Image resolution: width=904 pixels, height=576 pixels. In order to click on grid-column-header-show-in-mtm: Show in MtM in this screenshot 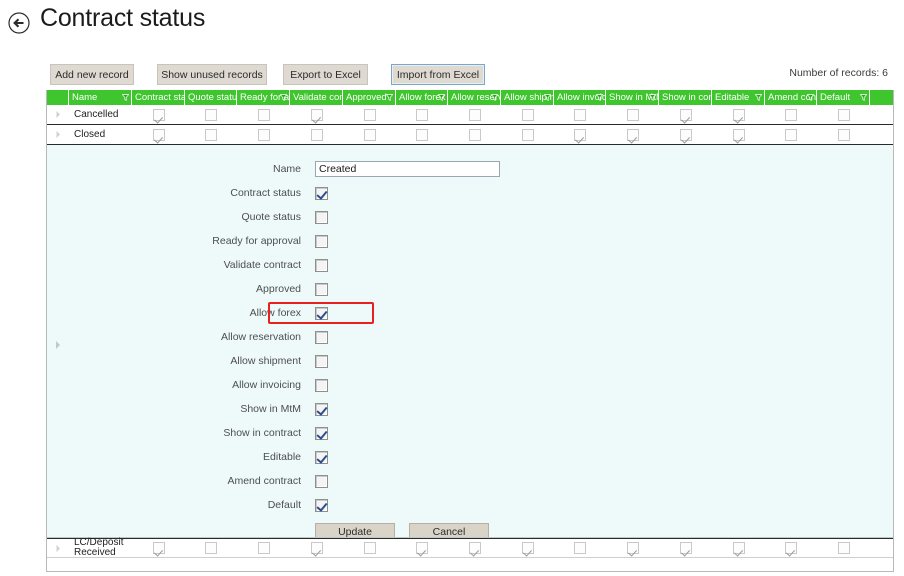, I will do `click(632, 97)`.